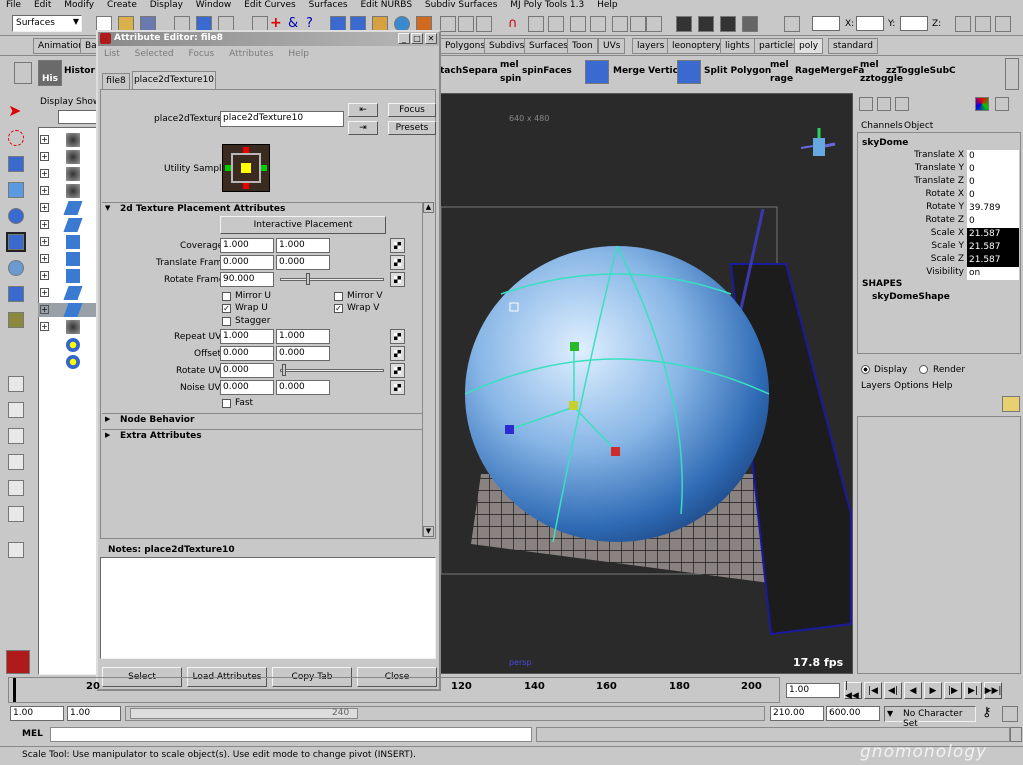 The image size is (1023, 765). What do you see at coordinates (461, 5) in the screenshot?
I see `menu-subdiv-surfaces: Subdiv Surfaces` at bounding box center [461, 5].